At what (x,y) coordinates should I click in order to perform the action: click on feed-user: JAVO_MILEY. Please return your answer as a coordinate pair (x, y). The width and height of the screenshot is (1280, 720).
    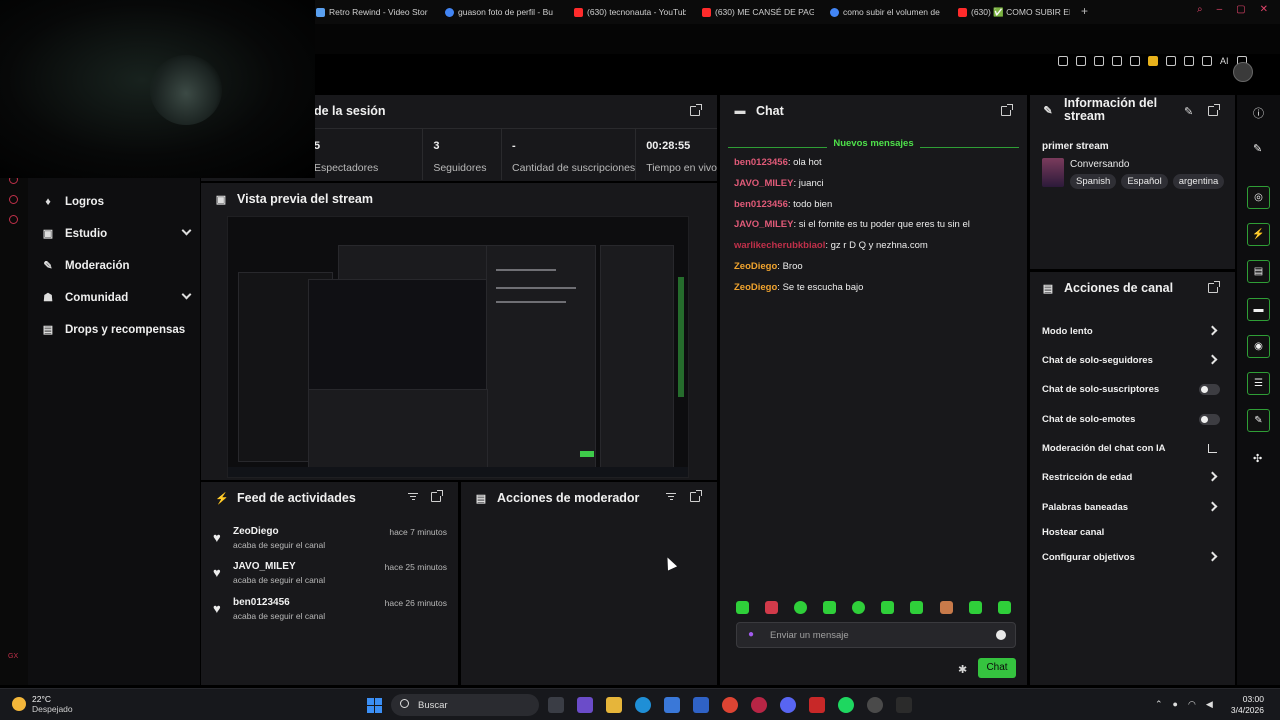
    Looking at the image, I should click on (264, 566).